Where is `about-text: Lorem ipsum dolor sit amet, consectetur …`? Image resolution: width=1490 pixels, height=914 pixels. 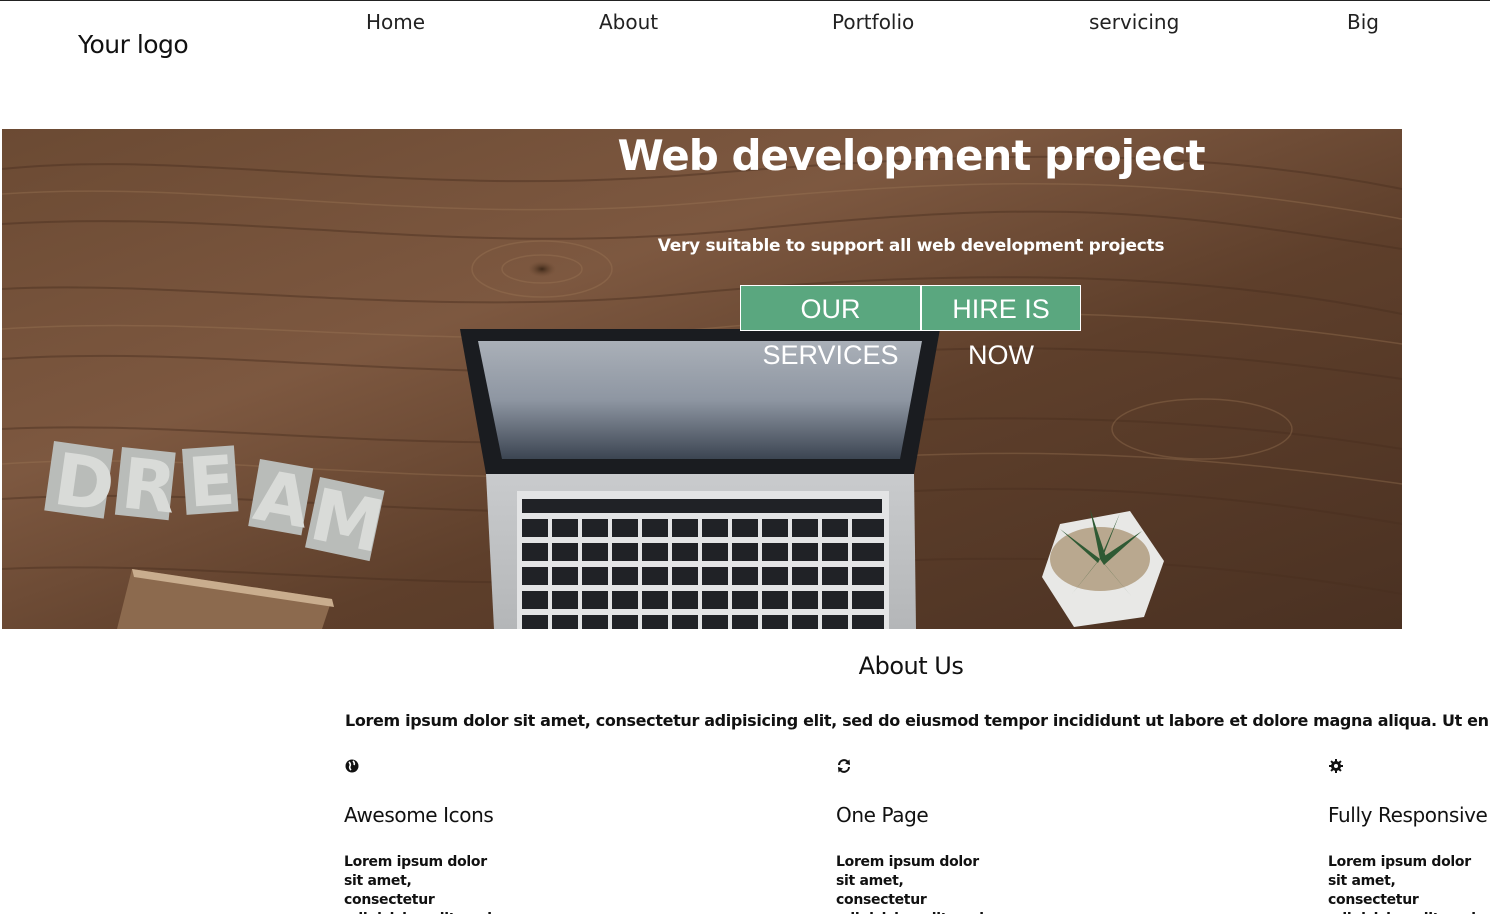 about-text: Lorem ipsum dolor sit amet, consectetur … is located at coordinates (917, 720).